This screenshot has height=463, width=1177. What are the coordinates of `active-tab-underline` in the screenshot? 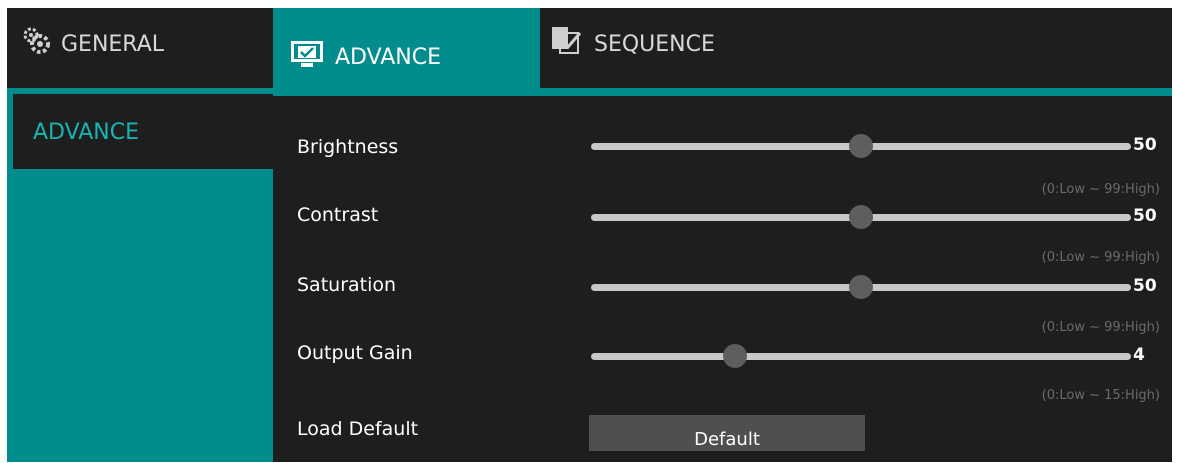 It's located at (722, 92).